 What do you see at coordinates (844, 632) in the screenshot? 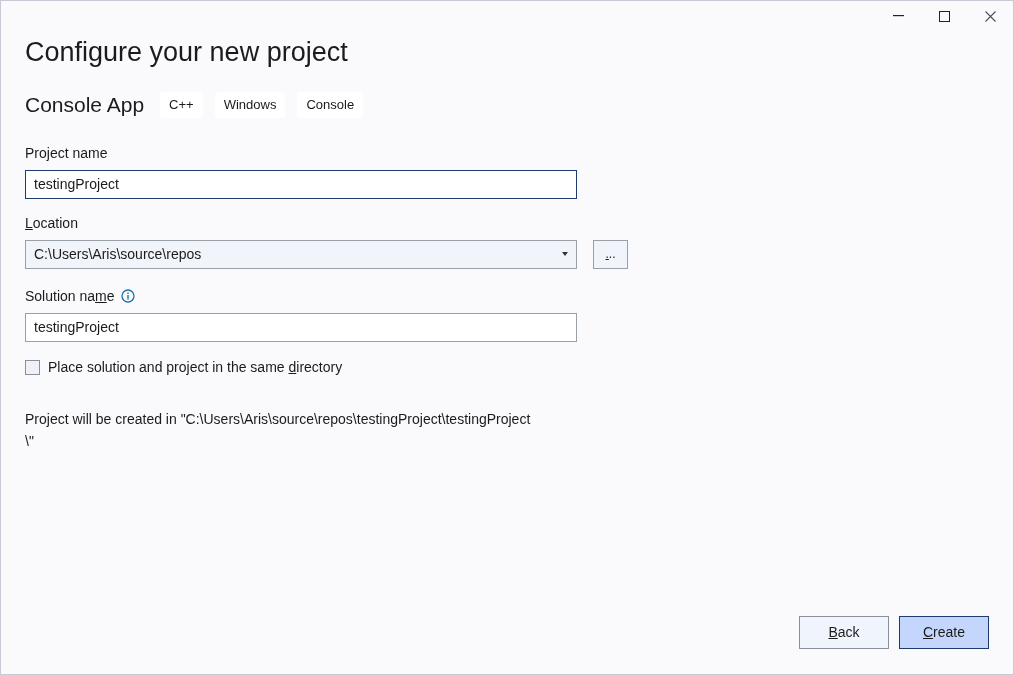
I see `secondary-button: Back` at bounding box center [844, 632].